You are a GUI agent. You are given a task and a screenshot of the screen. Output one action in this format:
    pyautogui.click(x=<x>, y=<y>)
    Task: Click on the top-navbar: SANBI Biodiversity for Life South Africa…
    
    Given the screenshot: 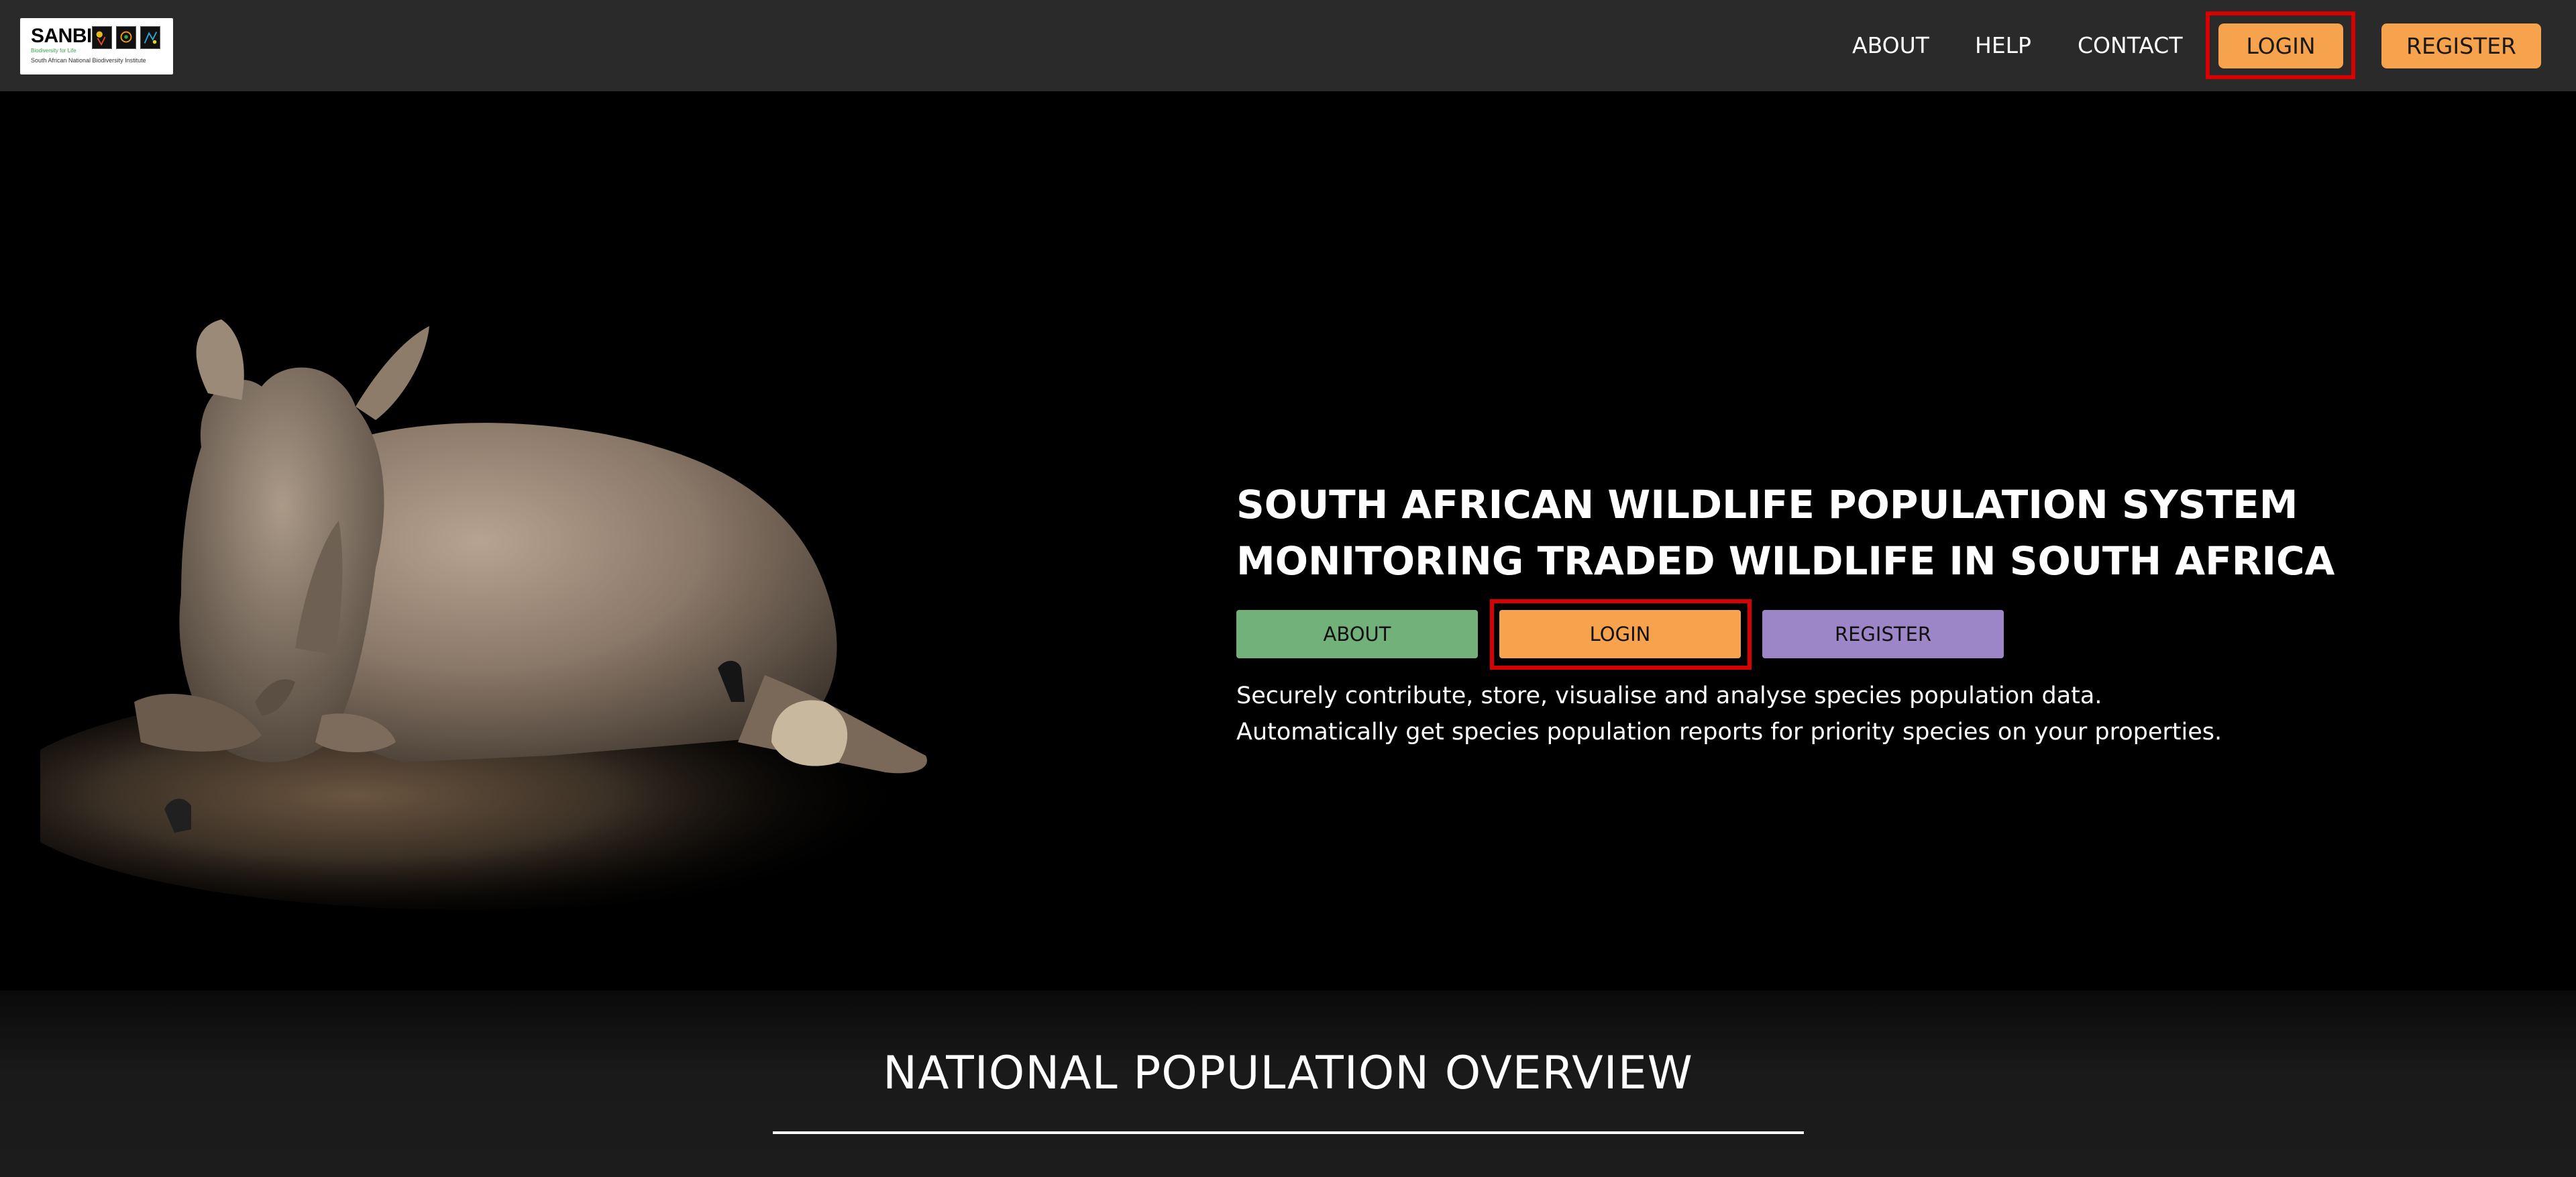 What is the action you would take?
    pyautogui.click(x=1288, y=45)
    